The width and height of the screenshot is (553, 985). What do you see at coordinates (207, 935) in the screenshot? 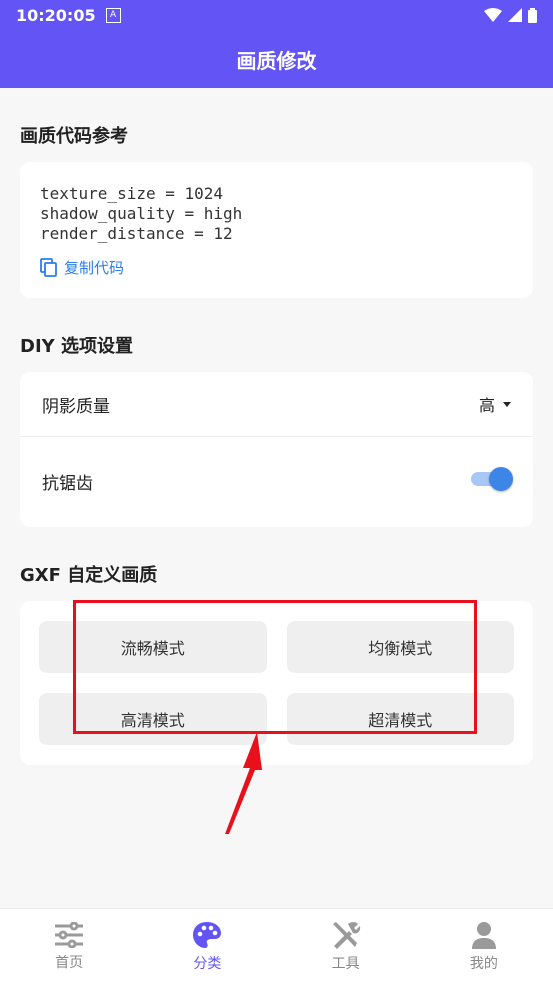
I see `palette-icon` at bounding box center [207, 935].